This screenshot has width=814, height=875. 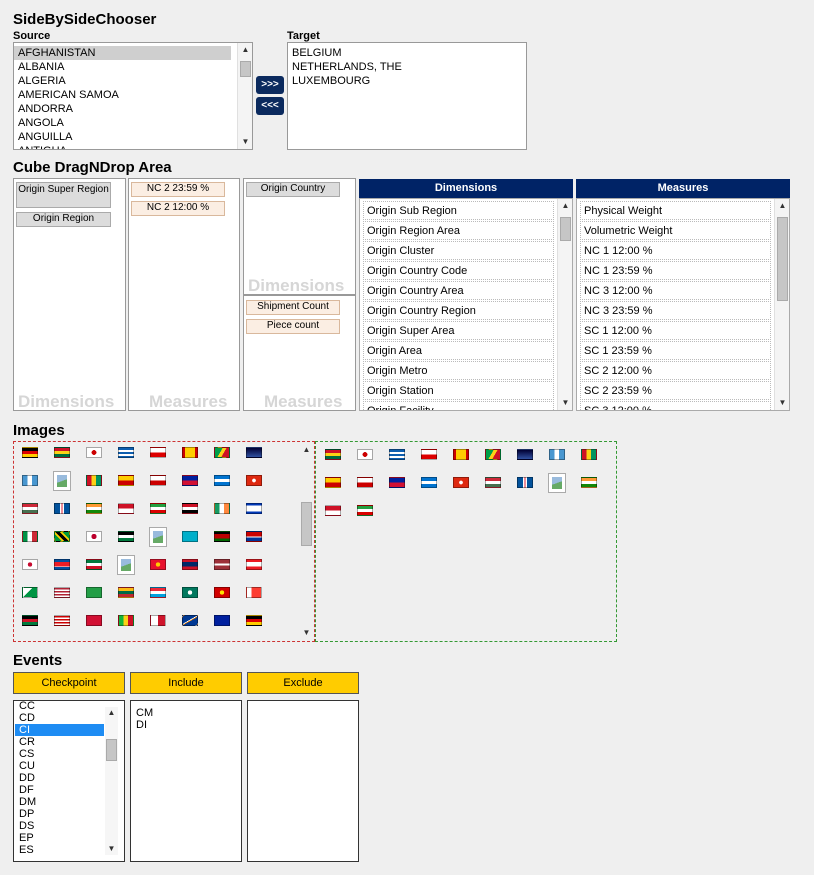 I want to click on marshall-islands-flag-icon, so click(x=222, y=620).